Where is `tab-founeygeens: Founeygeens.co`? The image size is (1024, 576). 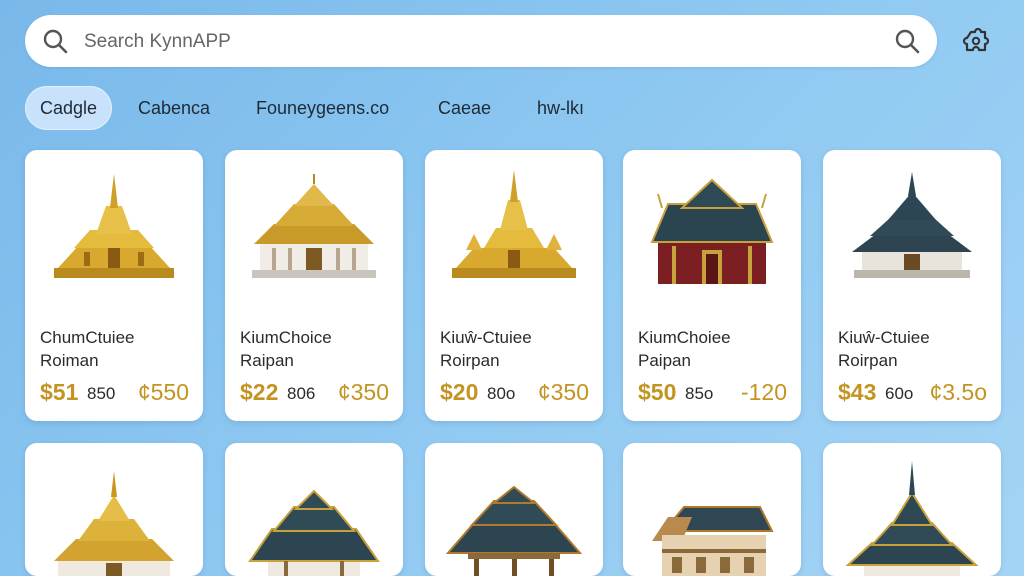
tab-founeygeens: Founeygeens.co is located at coordinates (322, 108).